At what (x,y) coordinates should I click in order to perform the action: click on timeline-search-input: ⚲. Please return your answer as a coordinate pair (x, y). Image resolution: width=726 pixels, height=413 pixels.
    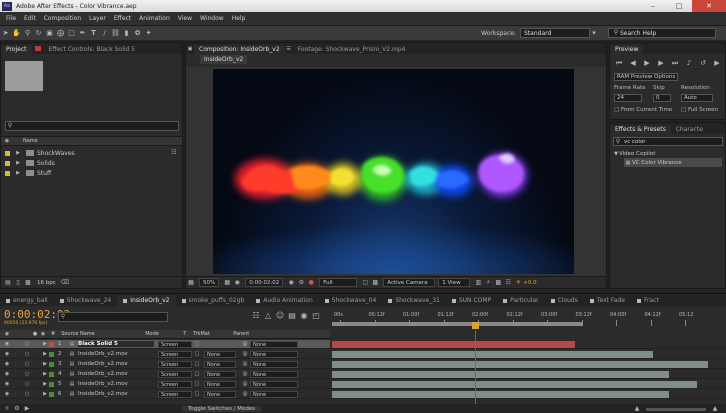
    Looking at the image, I should click on (113, 317).